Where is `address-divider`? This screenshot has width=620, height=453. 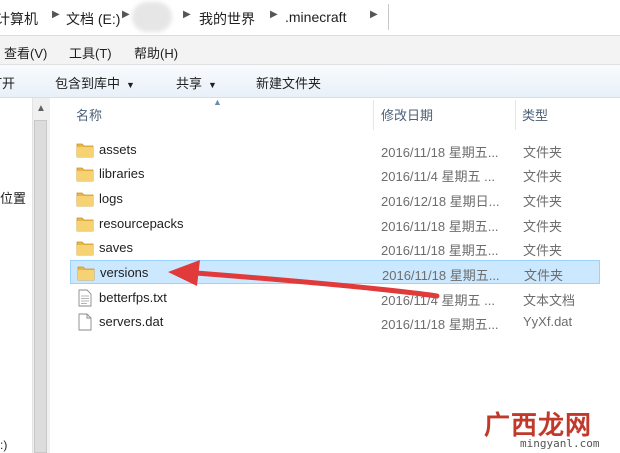 address-divider is located at coordinates (388, 17).